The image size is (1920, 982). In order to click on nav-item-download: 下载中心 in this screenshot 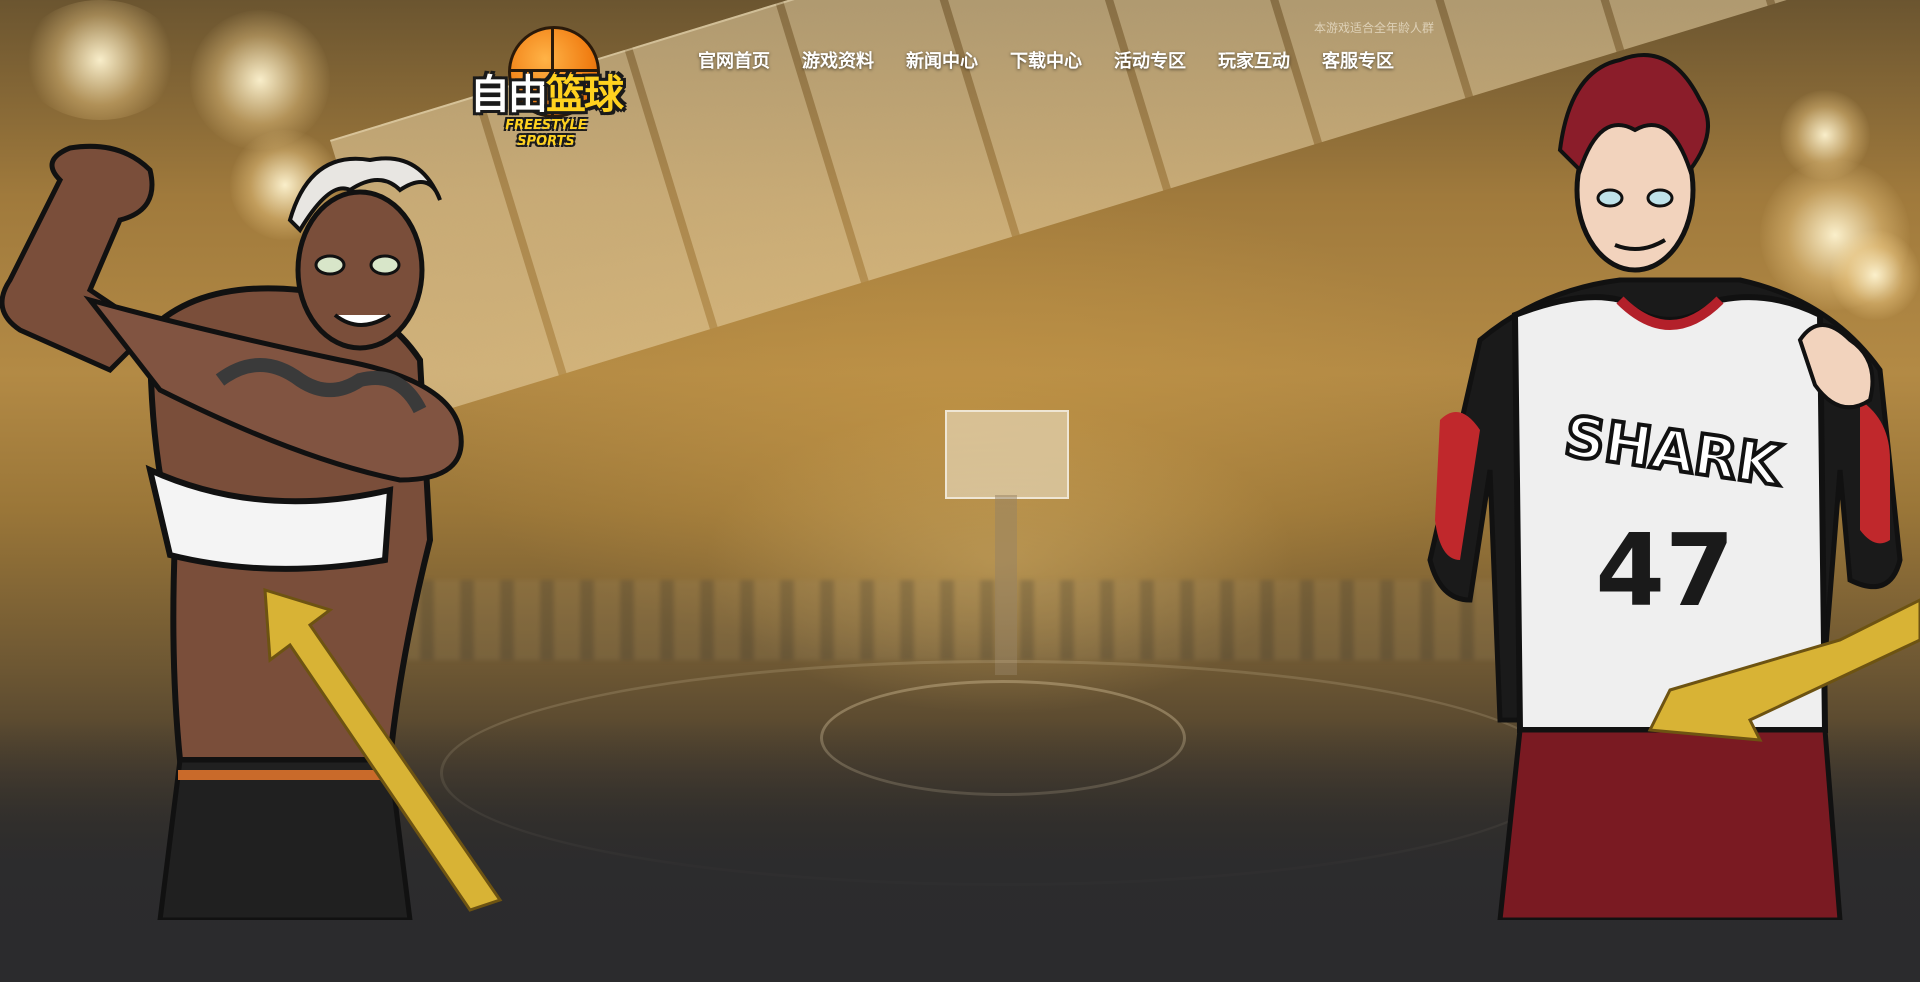, I will do `click(1046, 61)`.